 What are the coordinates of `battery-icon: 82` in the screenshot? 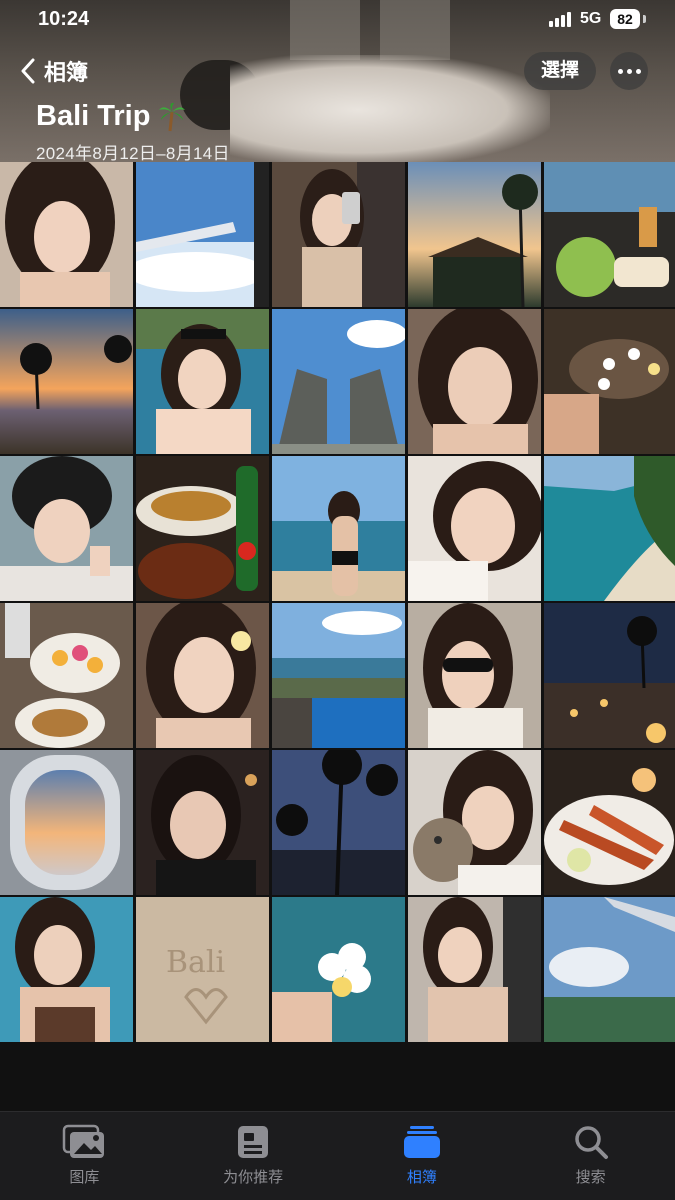 It's located at (625, 19).